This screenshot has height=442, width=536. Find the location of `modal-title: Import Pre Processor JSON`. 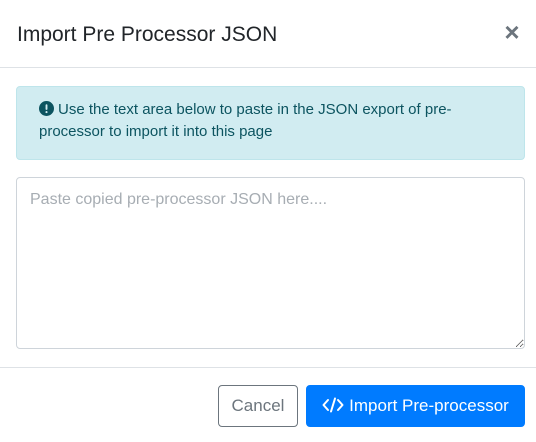

modal-title: Import Pre Processor JSON is located at coordinates (147, 34).